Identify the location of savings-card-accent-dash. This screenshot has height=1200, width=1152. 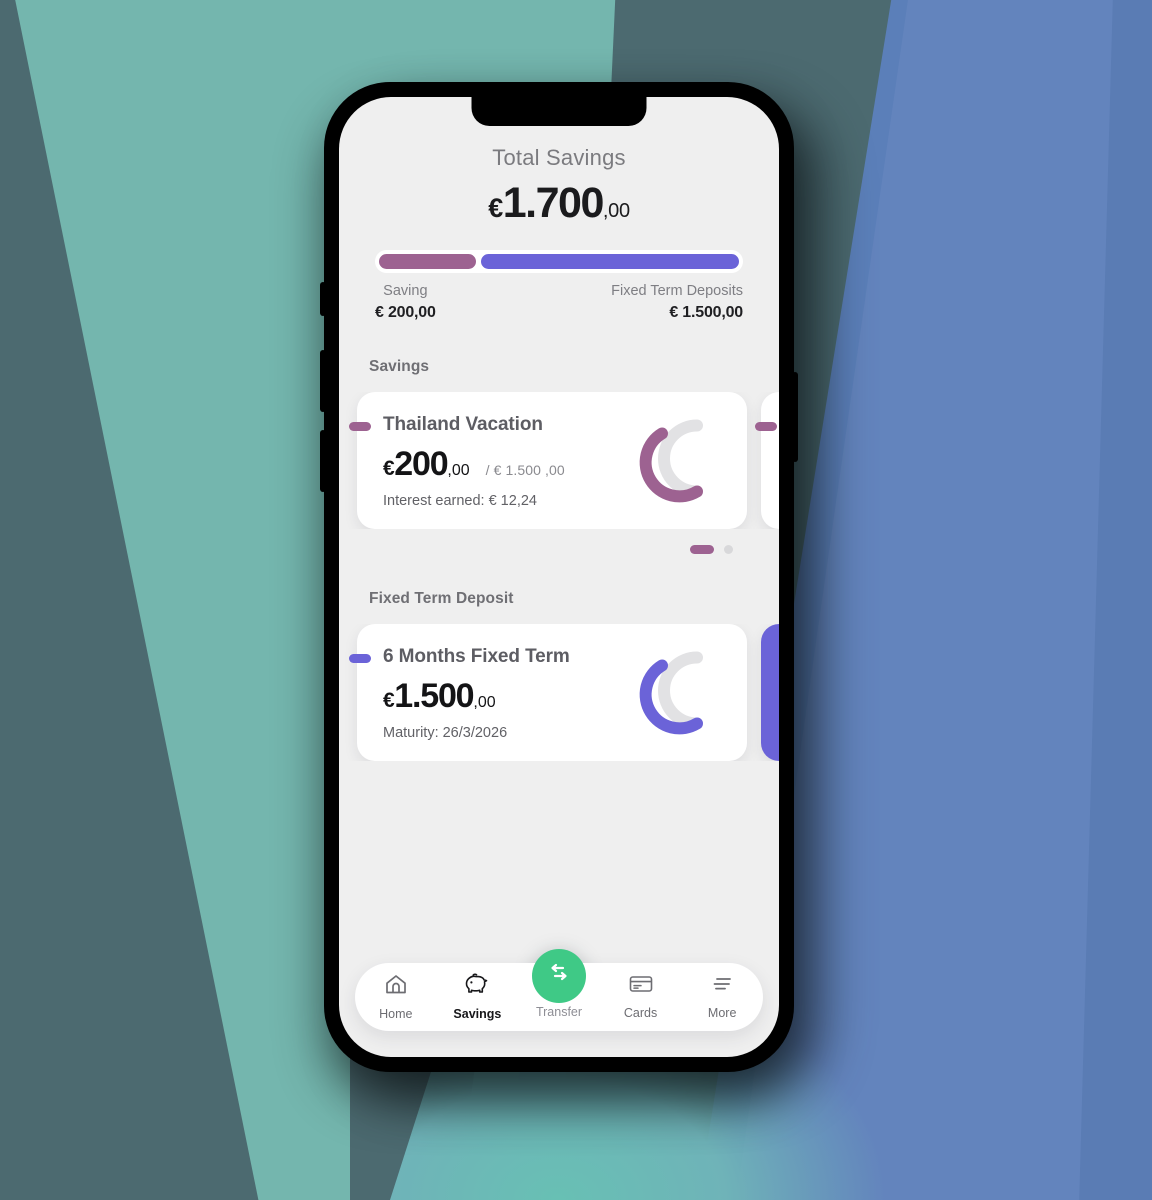
(360, 426).